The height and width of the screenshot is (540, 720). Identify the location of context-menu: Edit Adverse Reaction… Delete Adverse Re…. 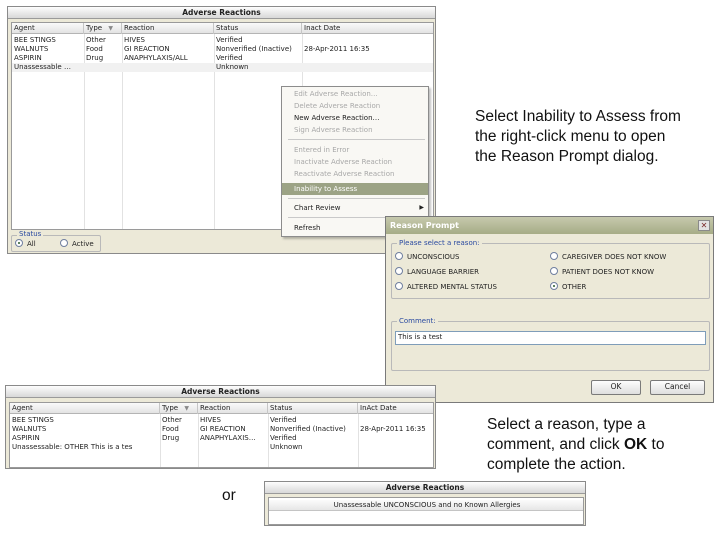
(355, 161).